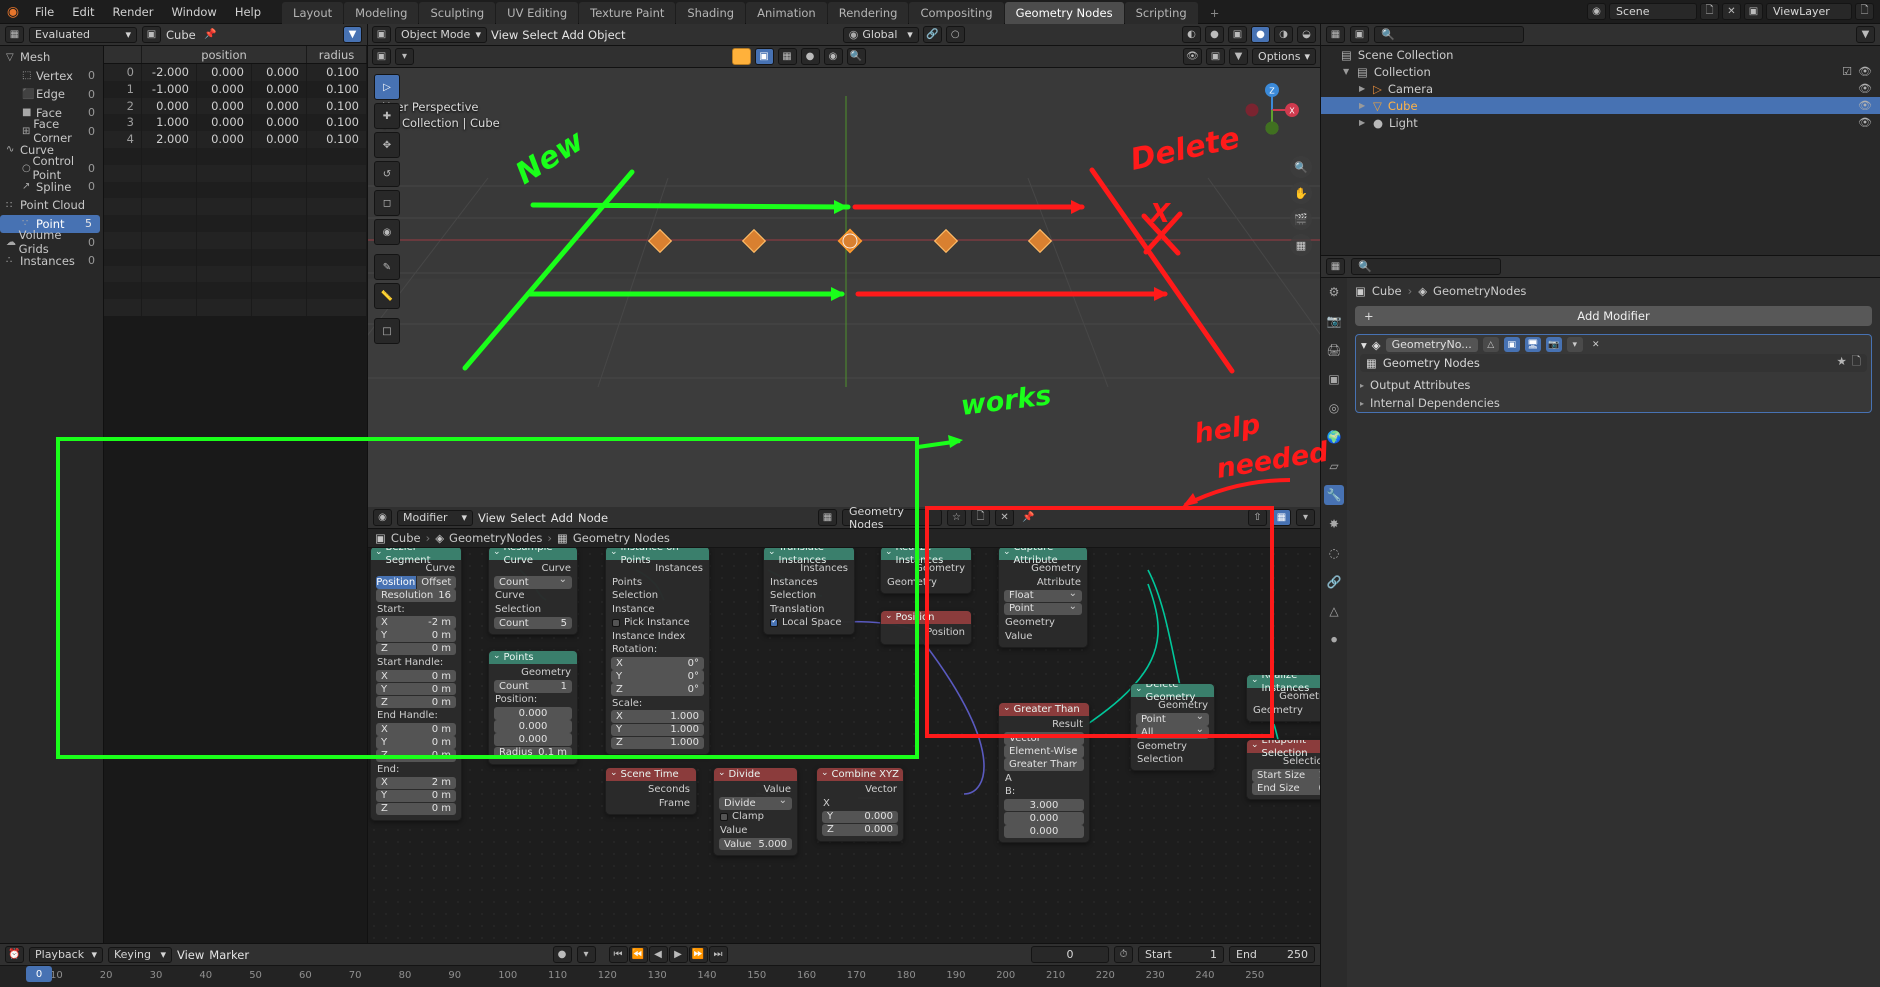  I want to click on node-menu-view: View, so click(491, 518).